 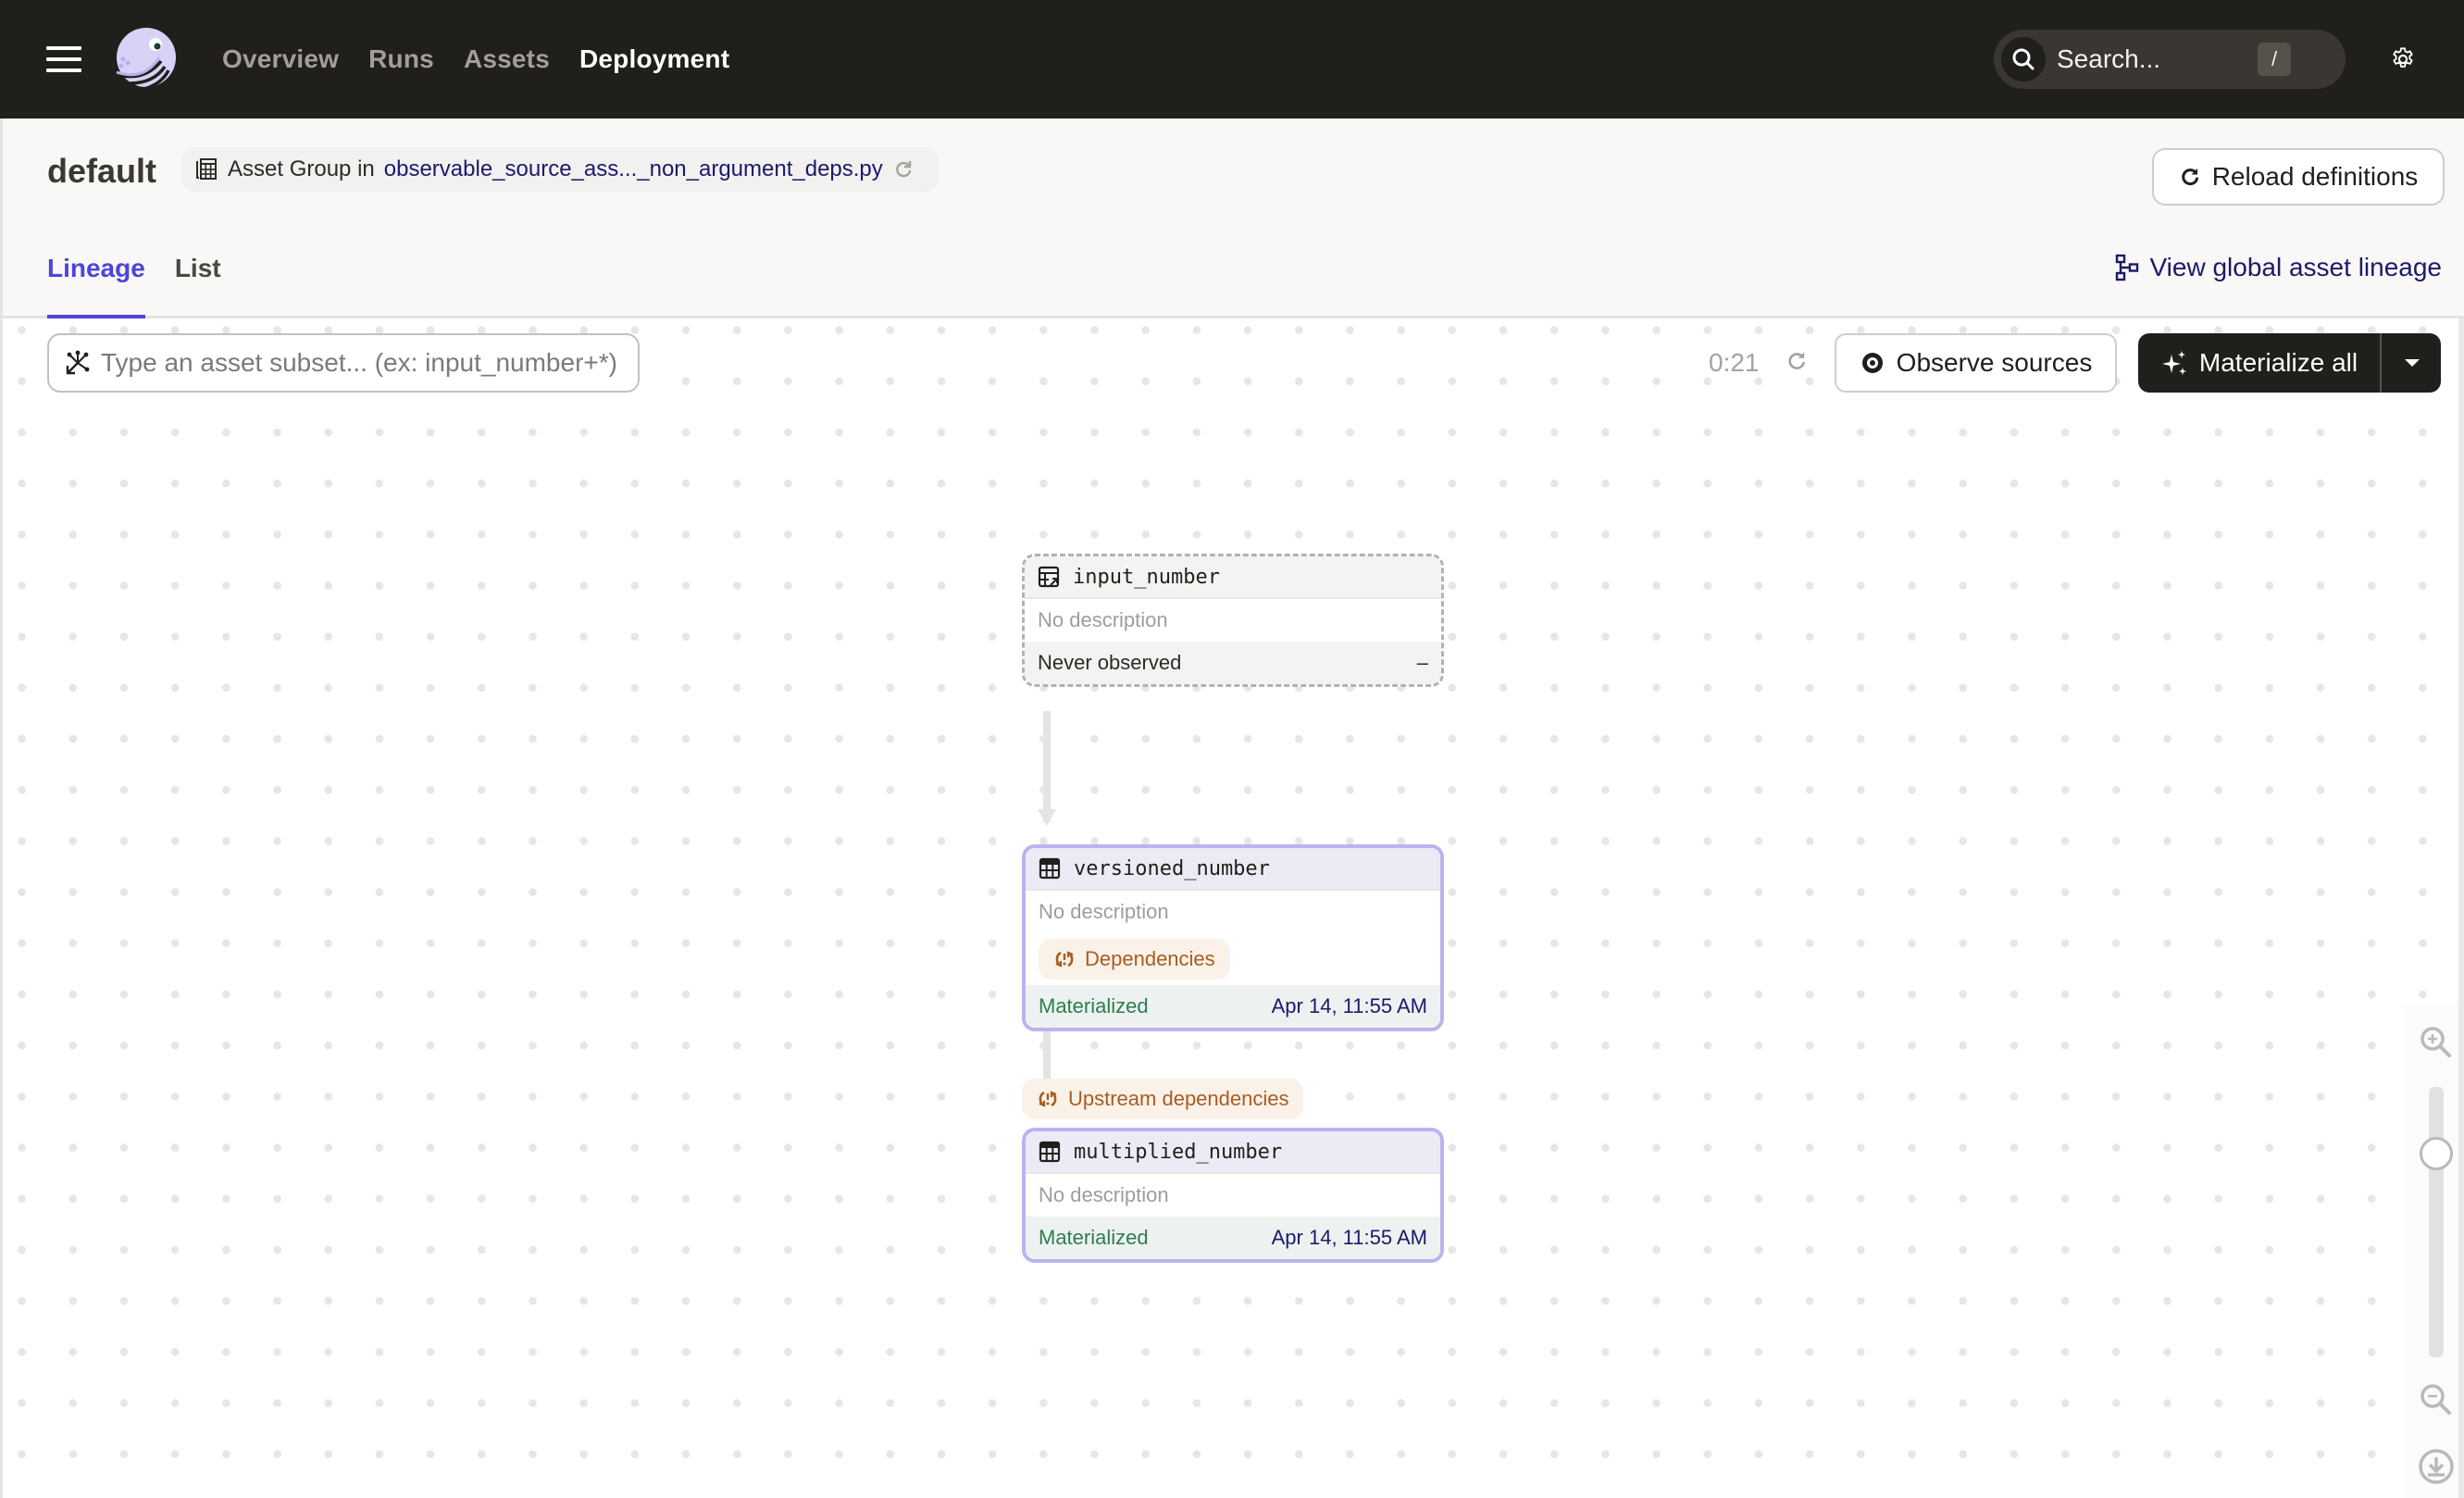 What do you see at coordinates (1233, 577) in the screenshot?
I see `node-header: input_number` at bounding box center [1233, 577].